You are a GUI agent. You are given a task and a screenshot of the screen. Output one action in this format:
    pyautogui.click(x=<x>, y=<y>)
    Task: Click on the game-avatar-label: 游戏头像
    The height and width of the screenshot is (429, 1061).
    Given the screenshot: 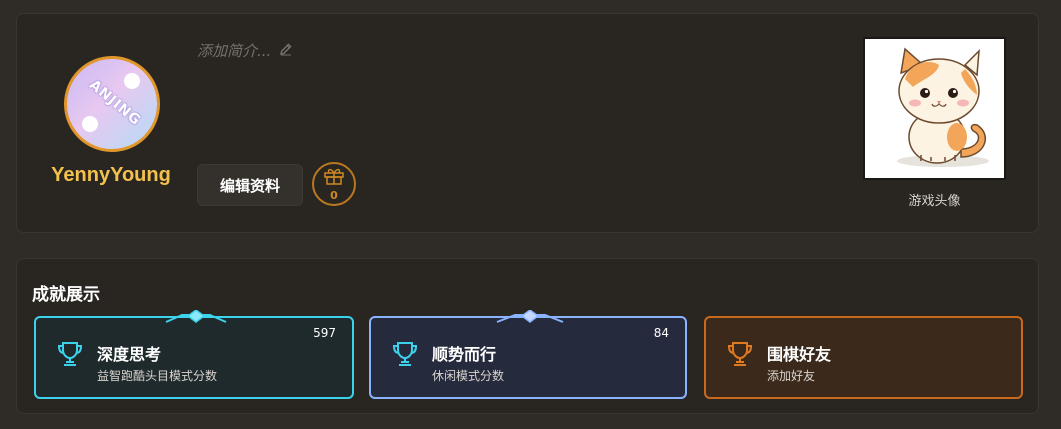 What is the action you would take?
    pyautogui.click(x=934, y=201)
    